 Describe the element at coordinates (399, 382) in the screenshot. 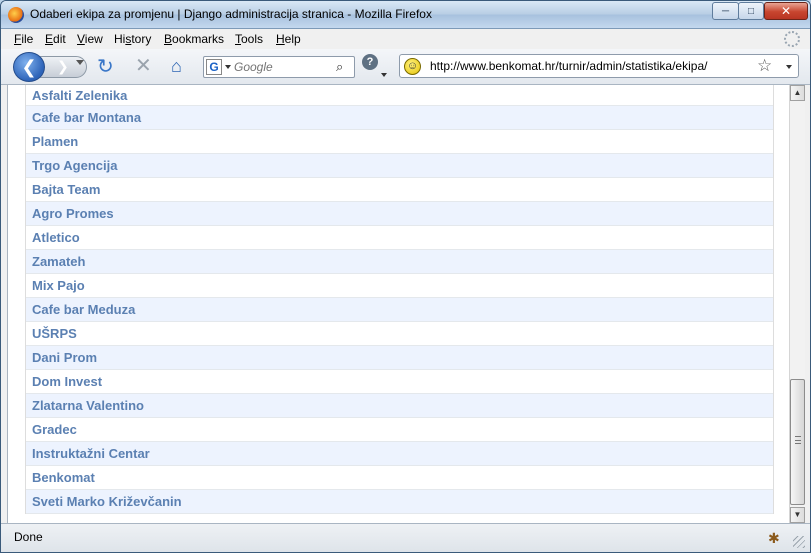

I see `table-row: Dom Invest` at that location.